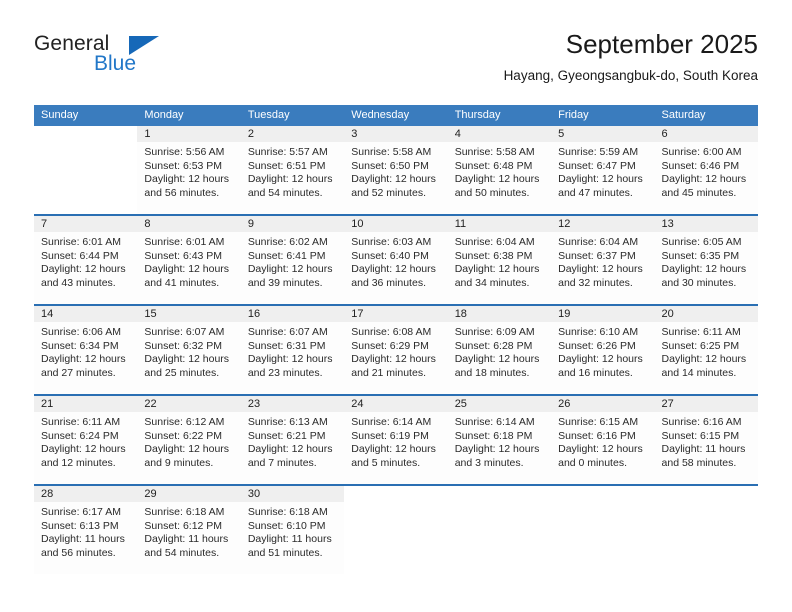 This screenshot has width=792, height=612. I want to click on day-number-14: 14, so click(85, 314).